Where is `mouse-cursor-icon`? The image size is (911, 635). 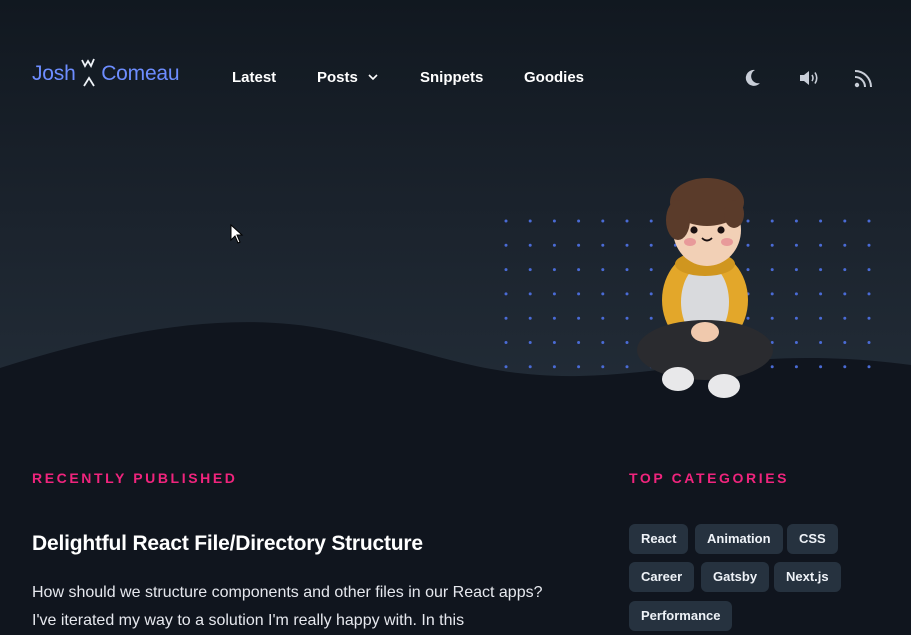 mouse-cursor-icon is located at coordinates (237, 234).